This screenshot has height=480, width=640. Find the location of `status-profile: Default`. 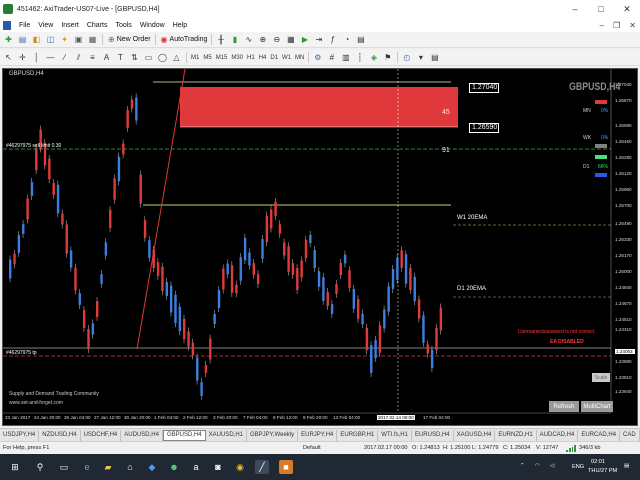

status-profile: Default is located at coordinates (312, 448).